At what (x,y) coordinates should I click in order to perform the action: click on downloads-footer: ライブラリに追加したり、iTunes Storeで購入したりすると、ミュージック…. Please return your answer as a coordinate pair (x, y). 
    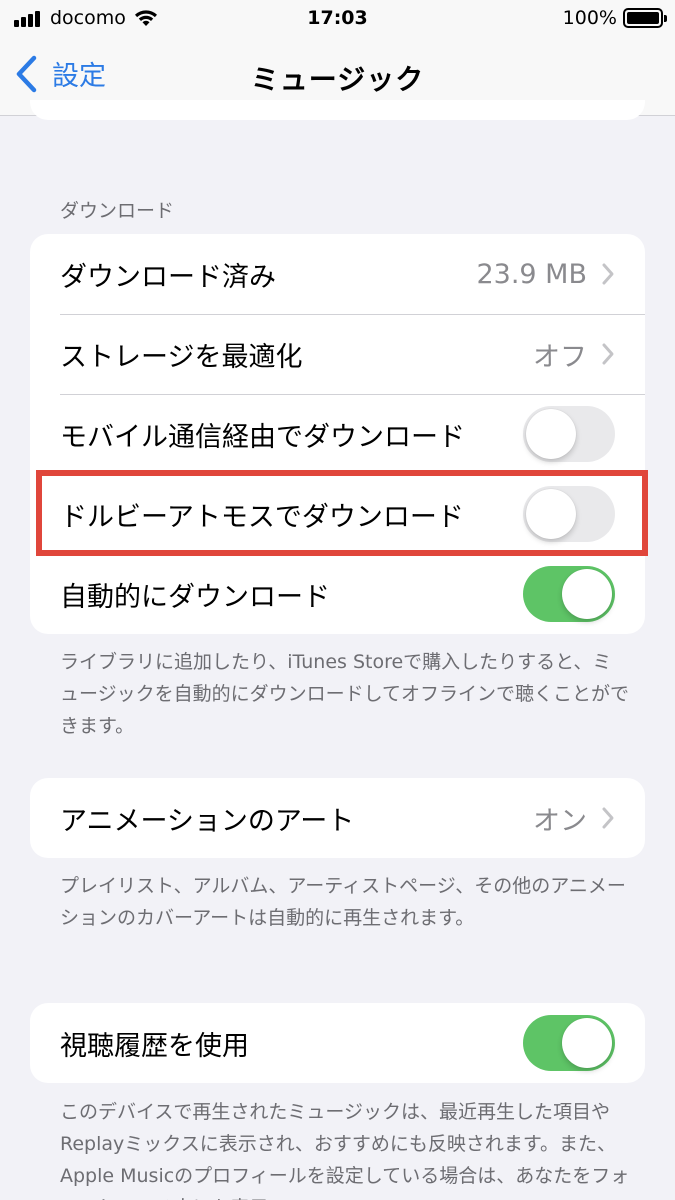
    Looking at the image, I should click on (345, 694).